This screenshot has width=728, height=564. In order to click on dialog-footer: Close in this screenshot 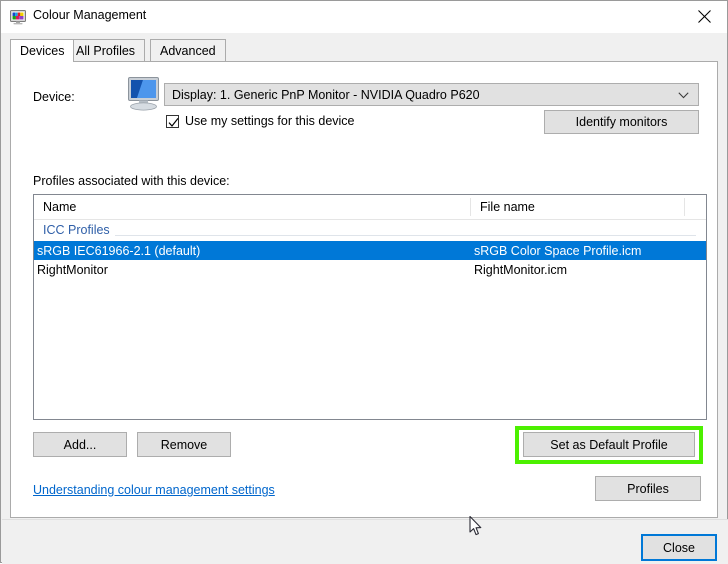, I will do `click(365, 541)`.